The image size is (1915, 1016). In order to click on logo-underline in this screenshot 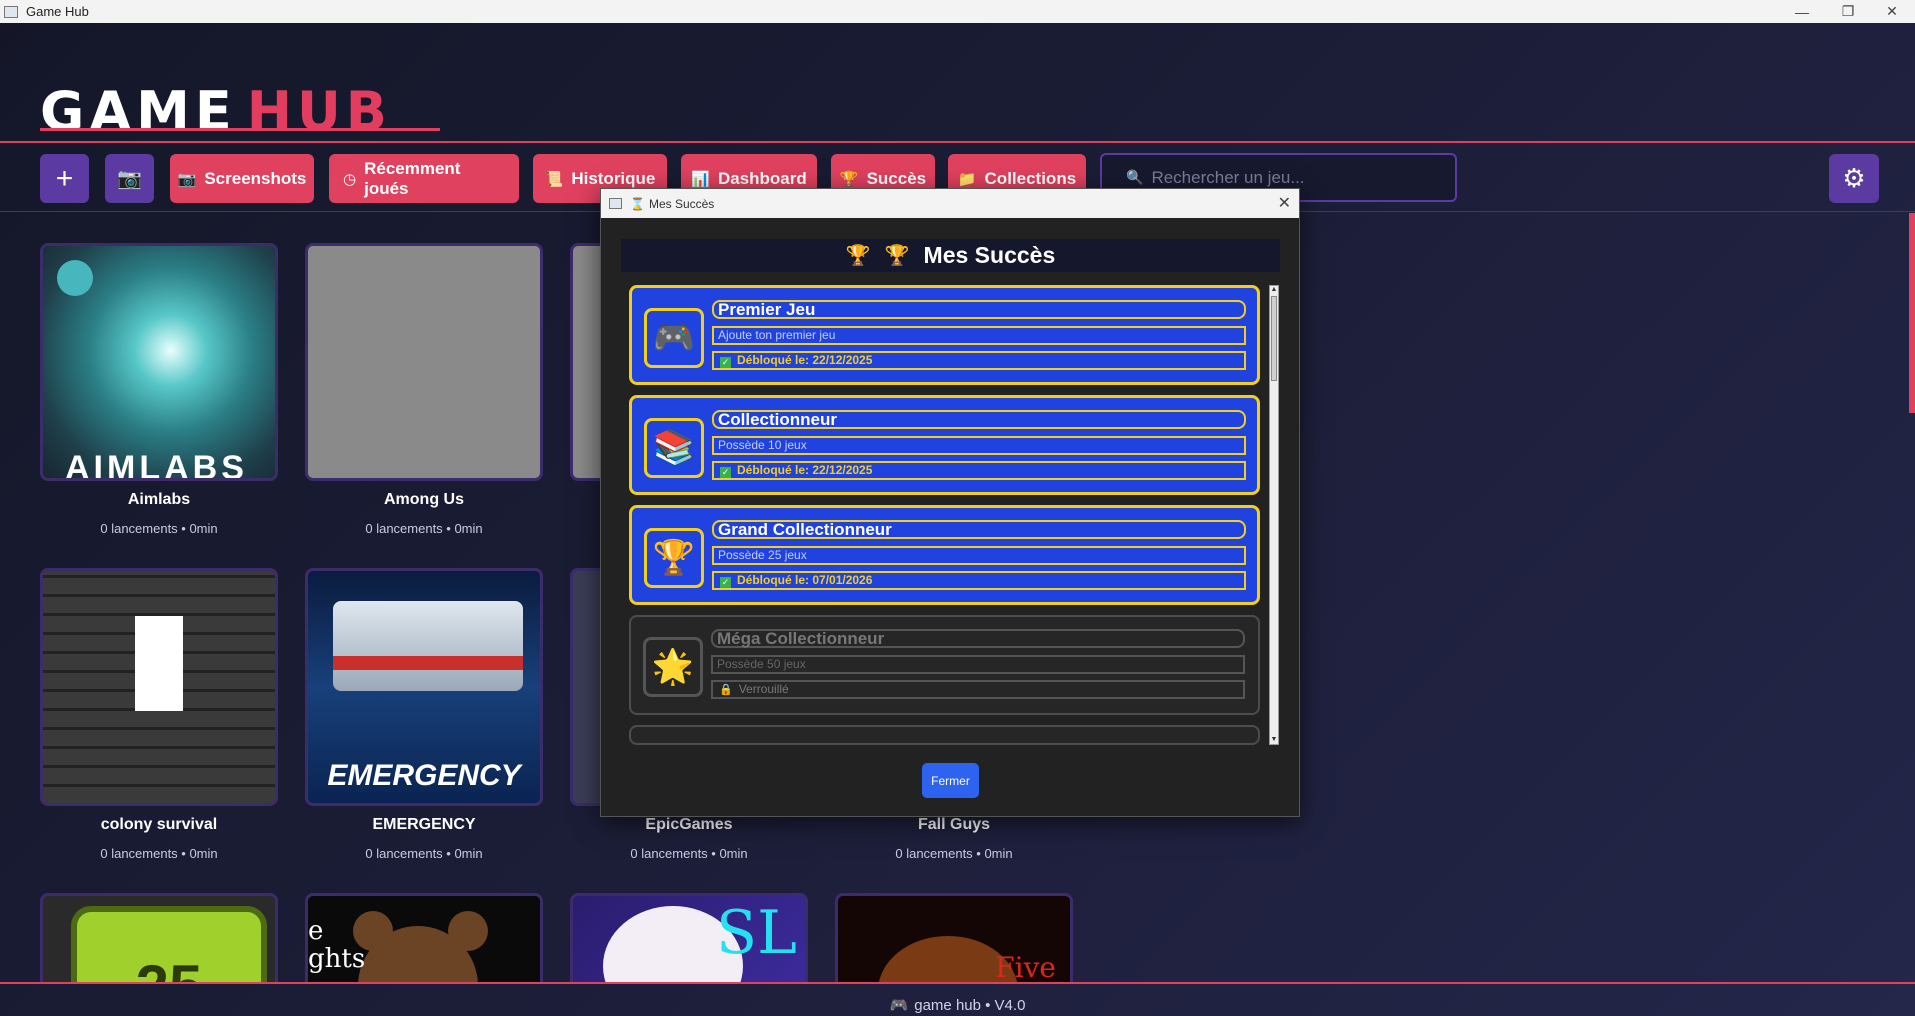, I will do `click(240, 129)`.